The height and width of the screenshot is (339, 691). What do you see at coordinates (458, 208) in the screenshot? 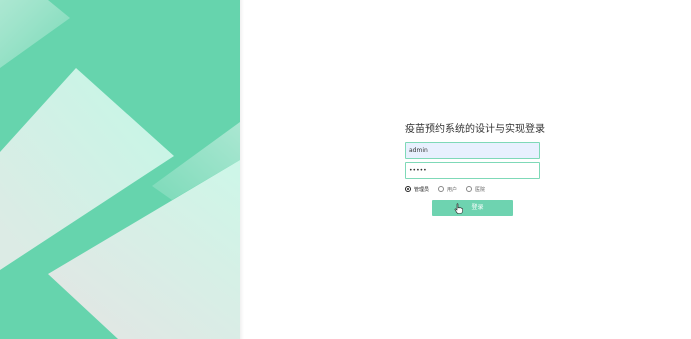
I see `hand-pointer-icon` at bounding box center [458, 208].